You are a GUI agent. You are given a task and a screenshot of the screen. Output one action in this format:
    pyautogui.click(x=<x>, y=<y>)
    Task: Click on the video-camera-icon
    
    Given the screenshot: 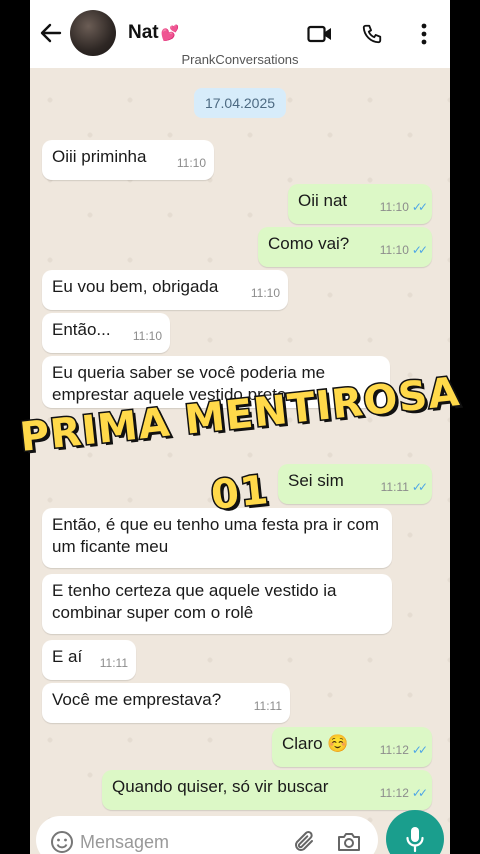 What is the action you would take?
    pyautogui.click(x=320, y=34)
    